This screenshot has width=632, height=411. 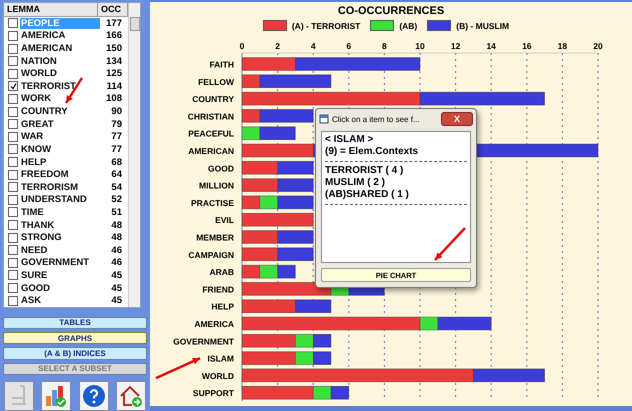 I want to click on lemma-item: HELP, so click(x=60, y=162).